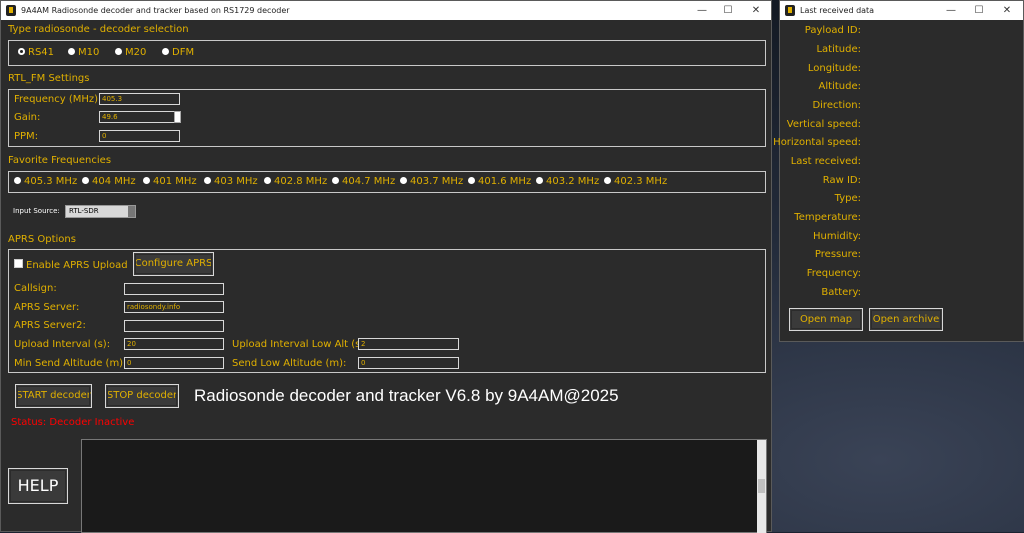 The height and width of the screenshot is (533, 1024). Describe the element at coordinates (45, 181) in the screenshot. I see `favorite-frequency-item: 405.3 MHz` at that location.